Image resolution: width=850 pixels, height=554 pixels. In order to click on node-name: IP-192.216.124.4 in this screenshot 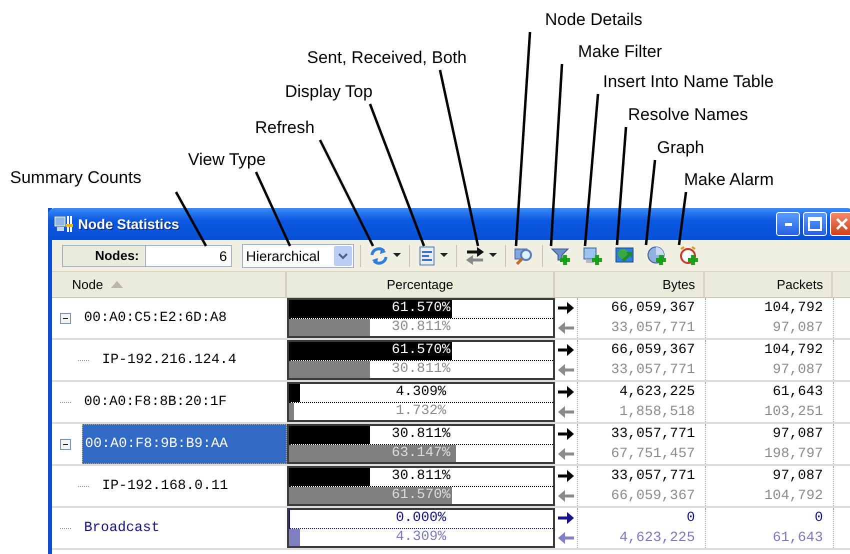, I will do `click(193, 360)`.